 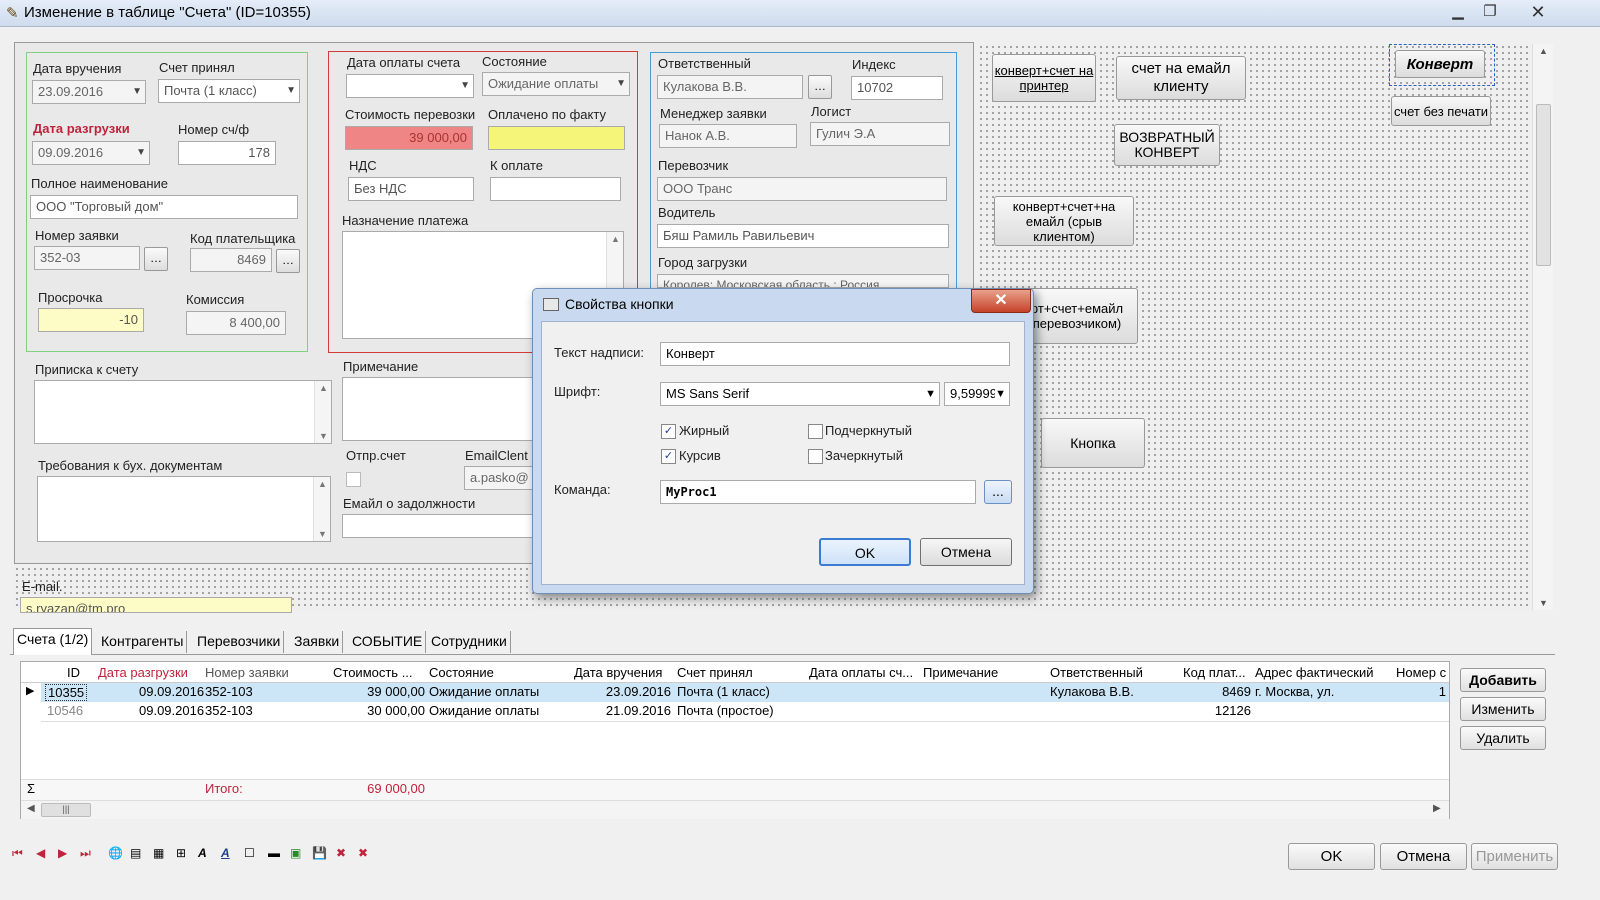 What do you see at coordinates (815, 431) in the screenshot?
I see `underline-checkbox` at bounding box center [815, 431].